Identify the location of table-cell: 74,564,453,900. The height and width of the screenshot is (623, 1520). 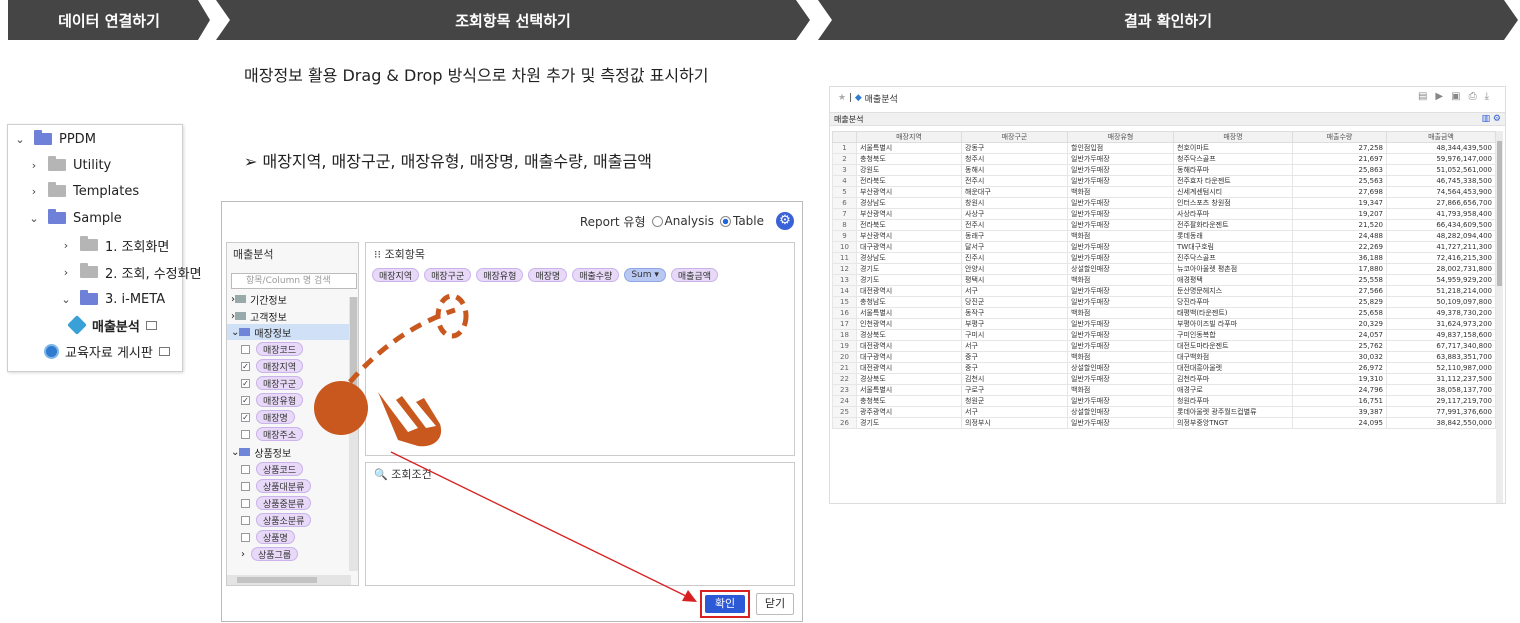
(1441, 192).